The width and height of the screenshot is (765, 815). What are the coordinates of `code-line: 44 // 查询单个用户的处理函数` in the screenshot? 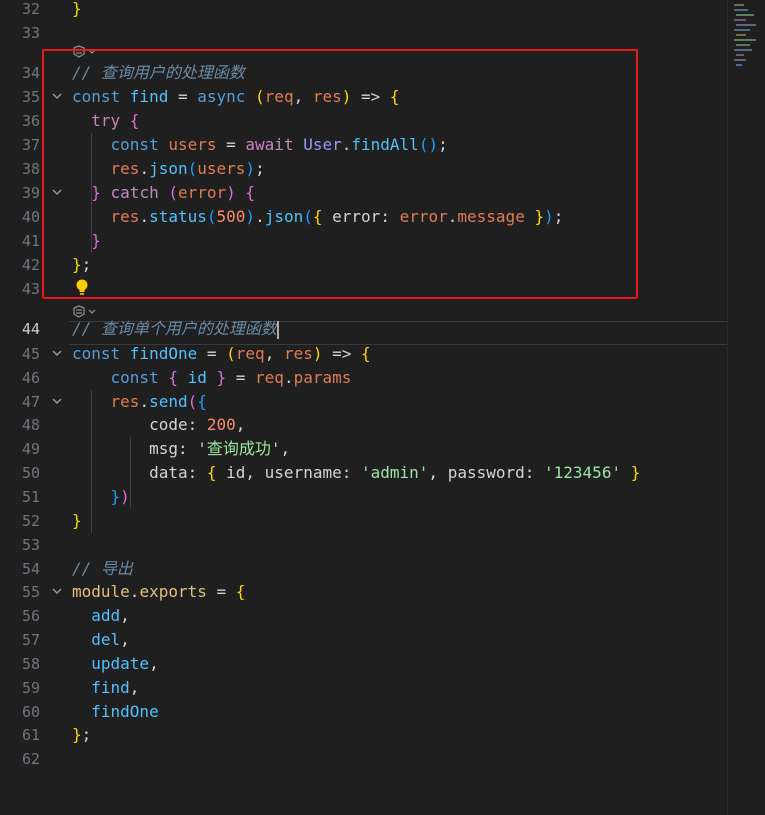 It's located at (363, 329).